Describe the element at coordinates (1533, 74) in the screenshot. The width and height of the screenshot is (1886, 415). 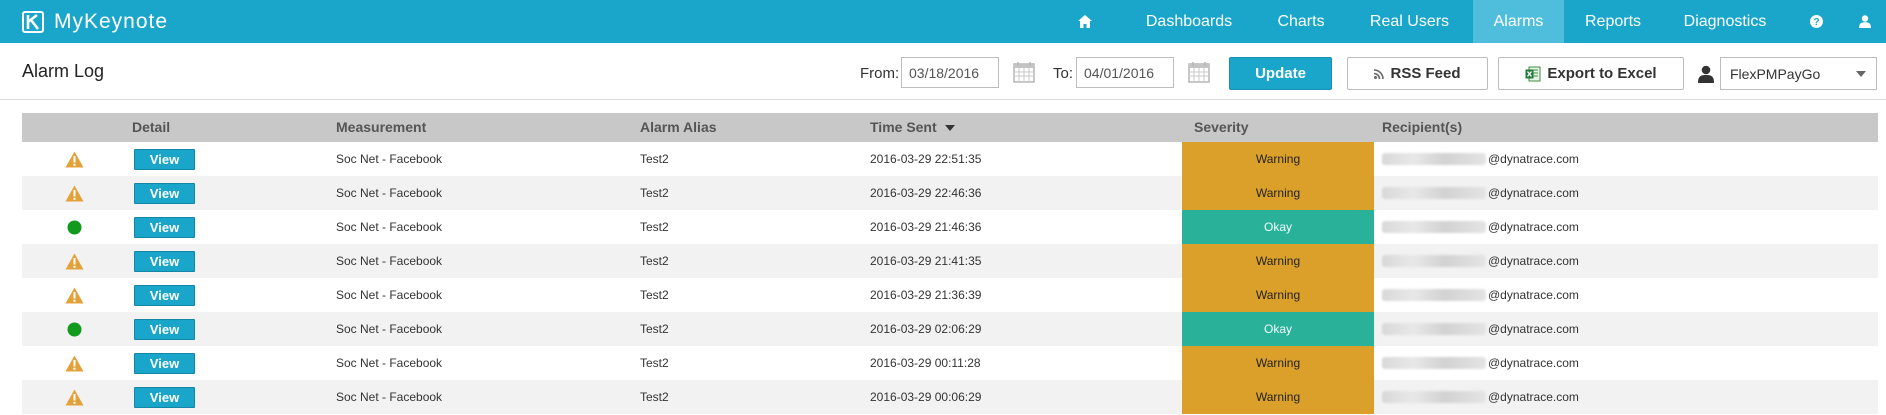
I see `excel-icon` at that location.